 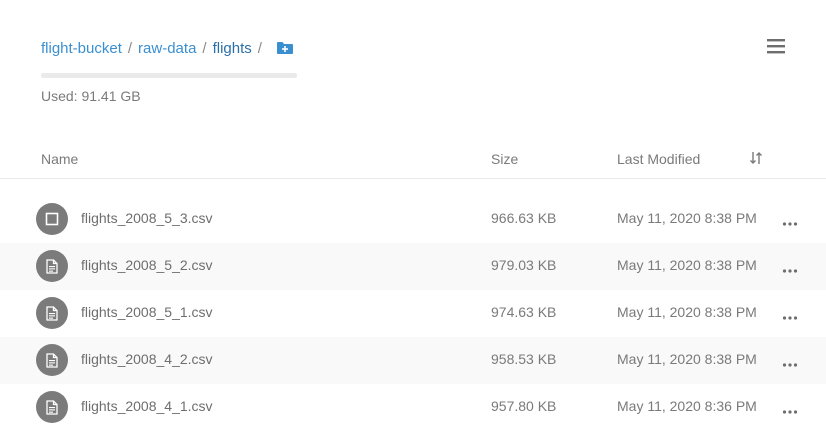 What do you see at coordinates (169, 75) in the screenshot?
I see `usage-bar` at bounding box center [169, 75].